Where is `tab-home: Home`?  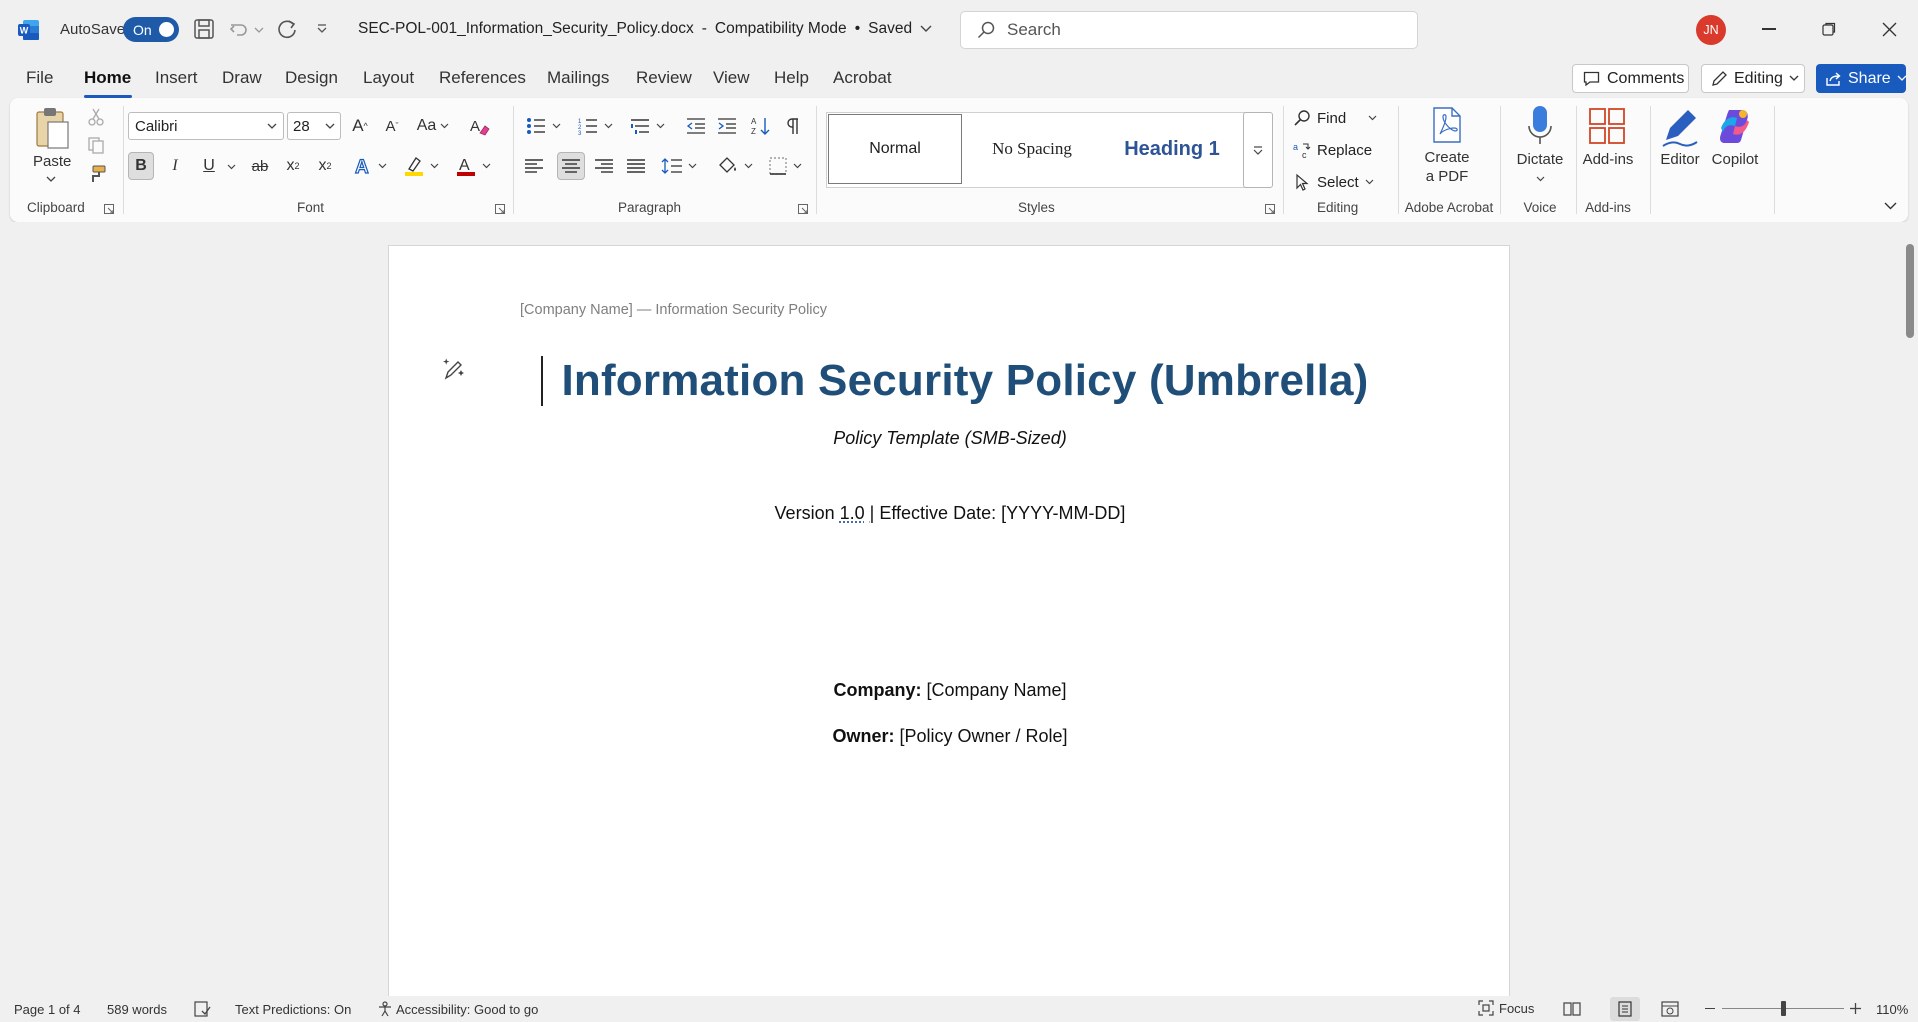 tab-home: Home is located at coordinates (107, 78).